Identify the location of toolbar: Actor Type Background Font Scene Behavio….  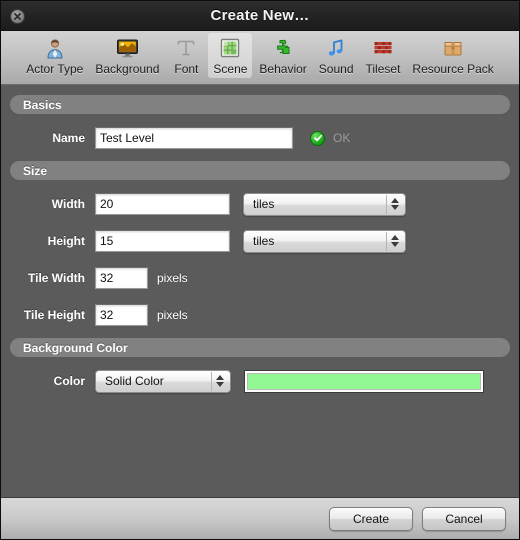
(260, 58).